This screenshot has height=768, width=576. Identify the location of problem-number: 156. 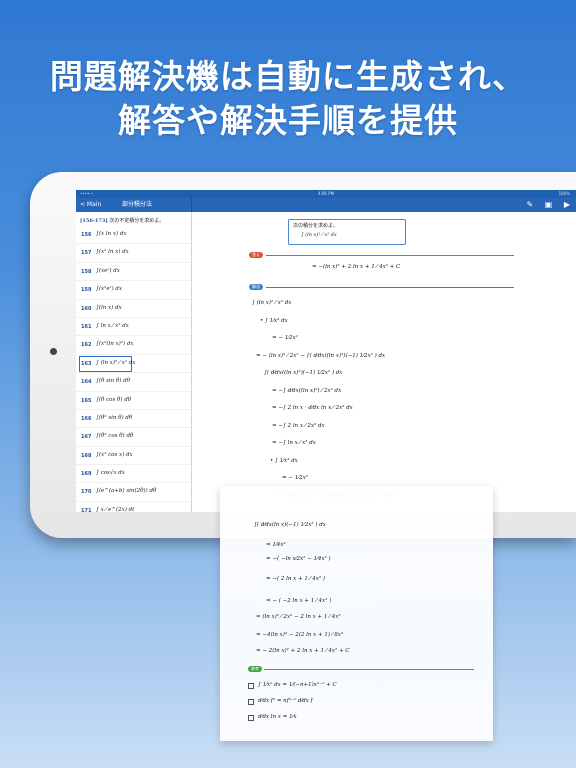
(86, 235).